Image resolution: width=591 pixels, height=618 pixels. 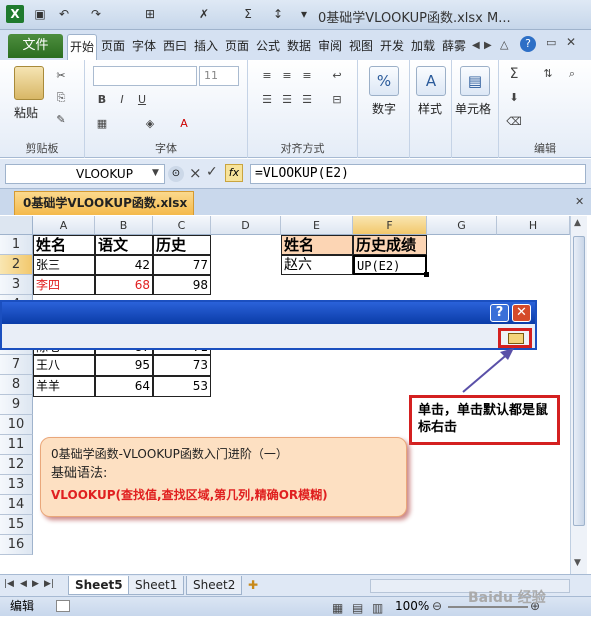 What do you see at coordinates (390, 265) in the screenshot?
I see `active-formula-cell: UP(E2)` at bounding box center [390, 265].